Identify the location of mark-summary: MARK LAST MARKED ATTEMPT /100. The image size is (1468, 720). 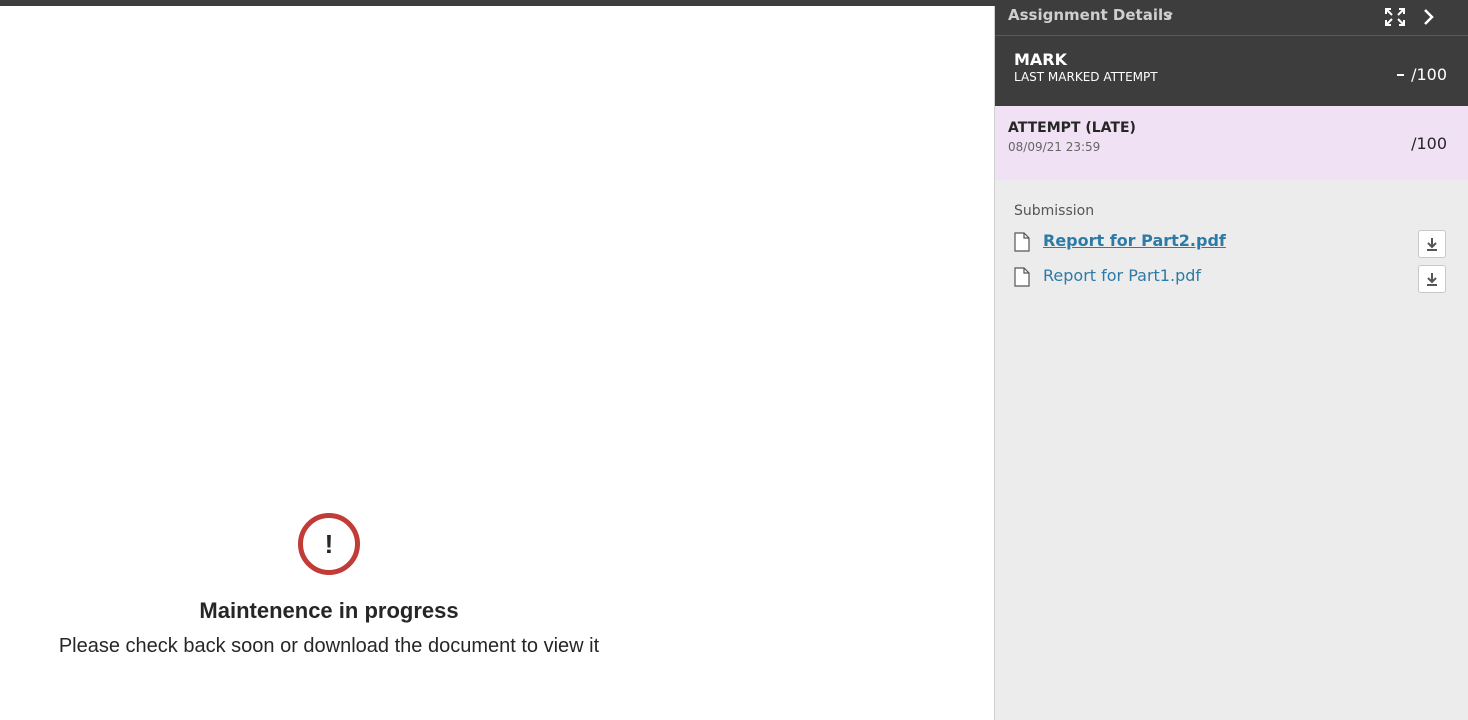
(1231, 71).